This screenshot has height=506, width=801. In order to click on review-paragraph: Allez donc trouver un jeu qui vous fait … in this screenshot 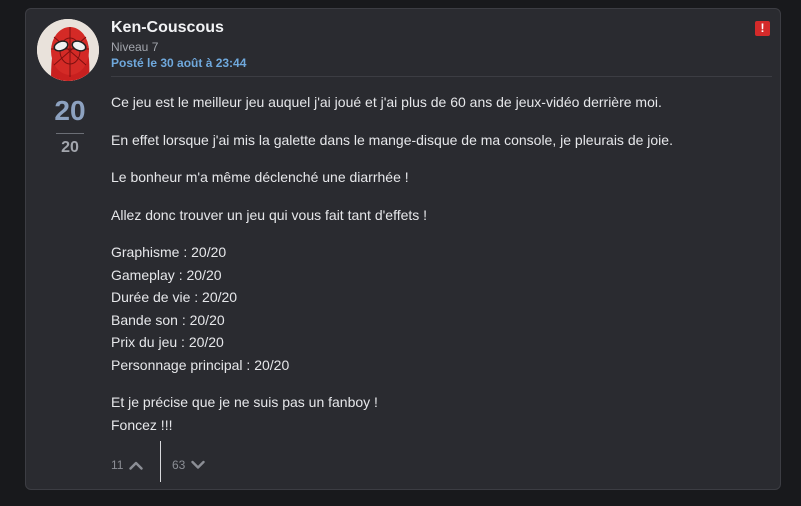, I will do `click(269, 214)`.